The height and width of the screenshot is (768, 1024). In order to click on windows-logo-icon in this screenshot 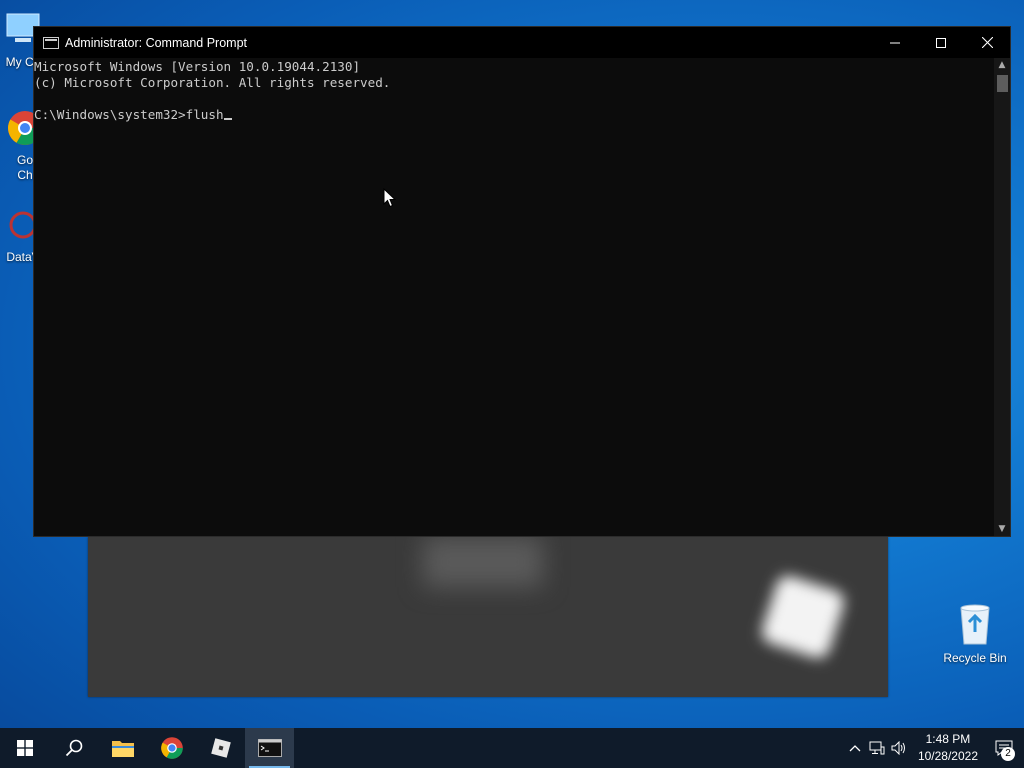, I will do `click(24, 748)`.